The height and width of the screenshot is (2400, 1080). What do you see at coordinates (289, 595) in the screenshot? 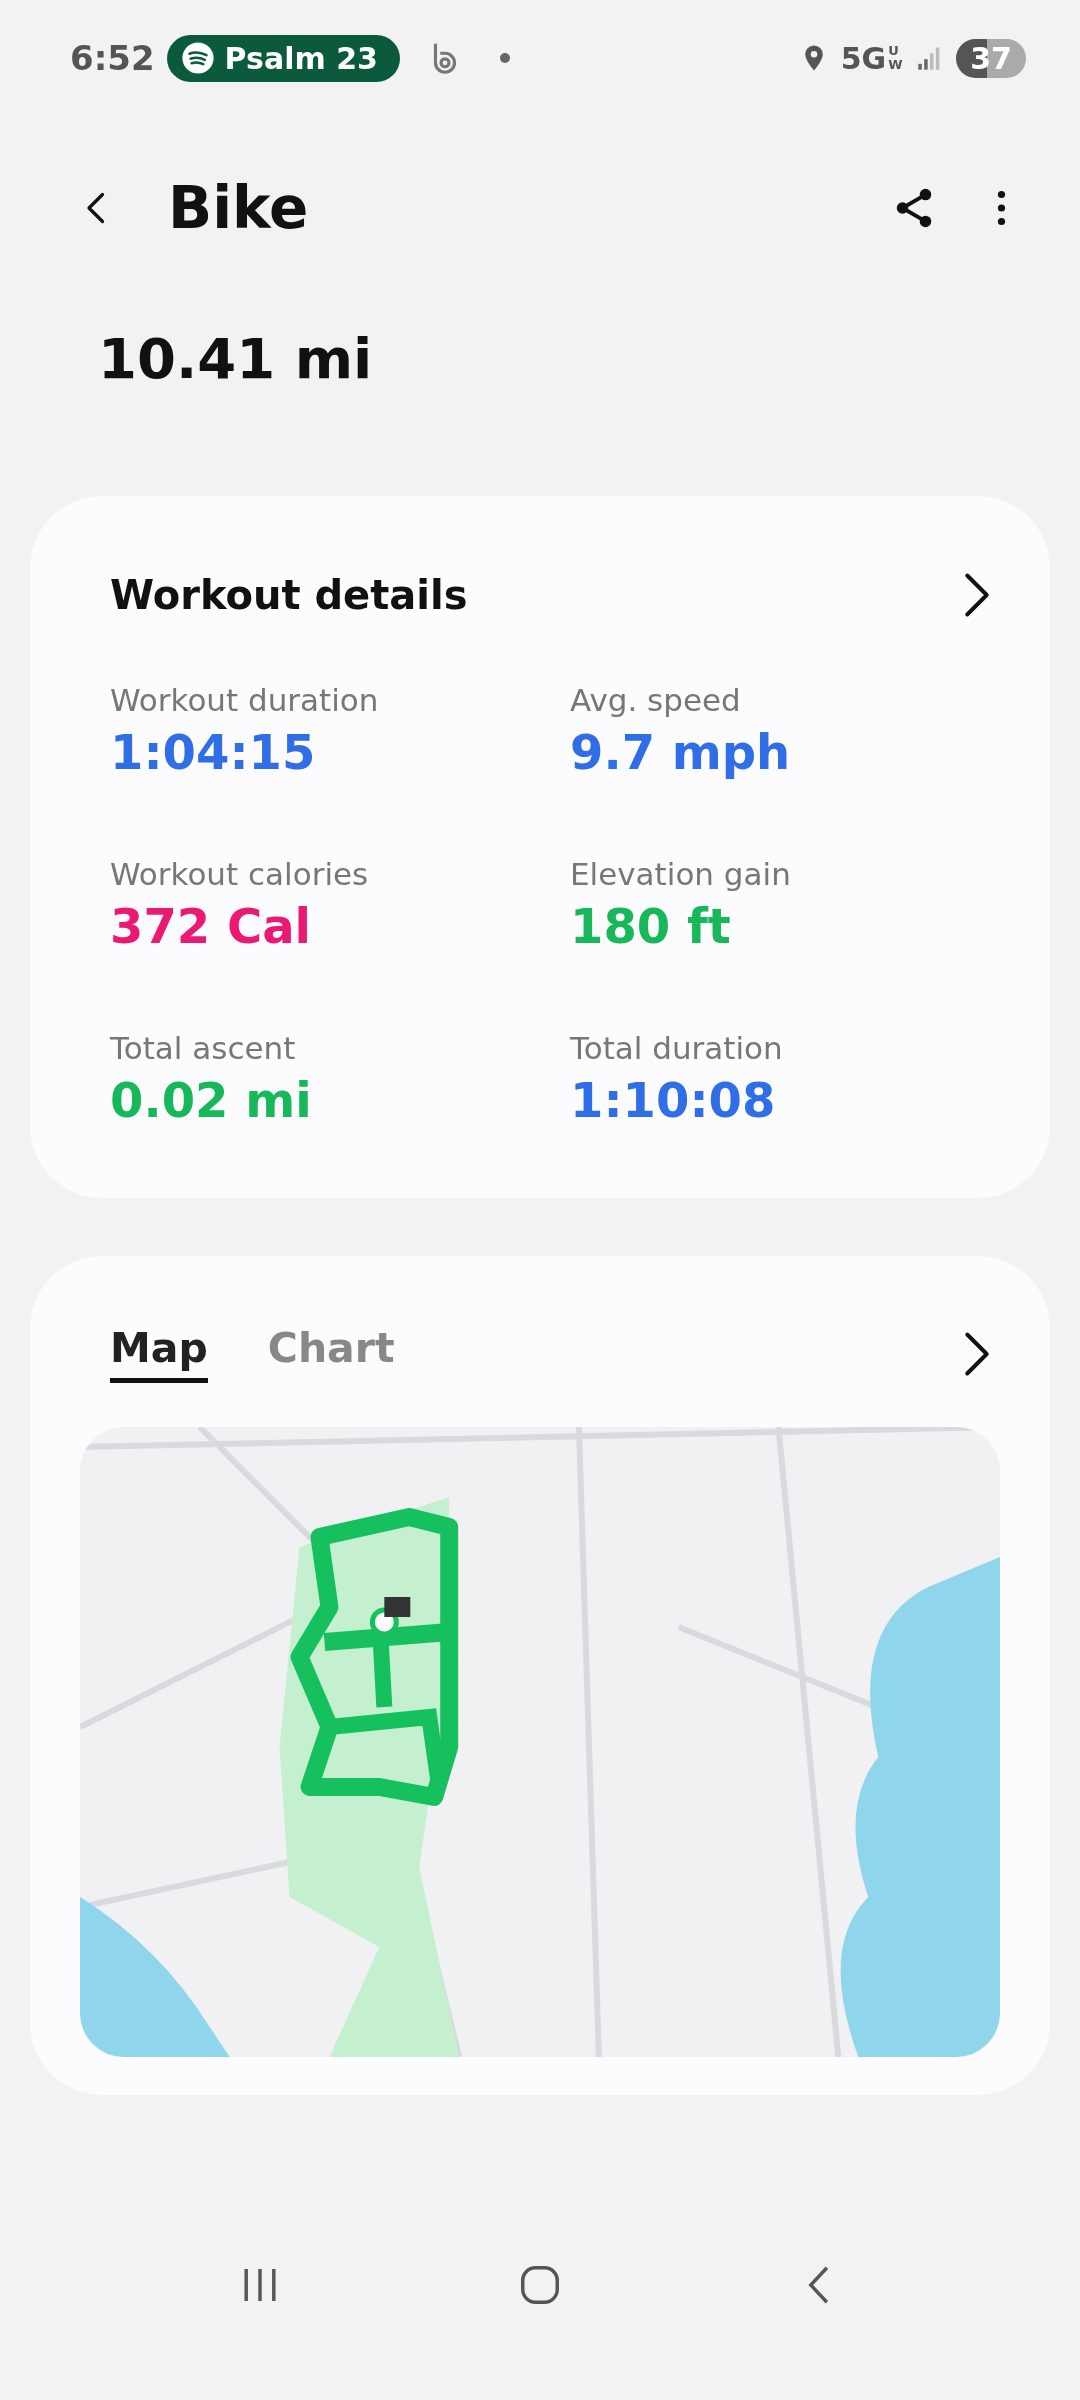
I see `card-title: Workout details` at bounding box center [289, 595].